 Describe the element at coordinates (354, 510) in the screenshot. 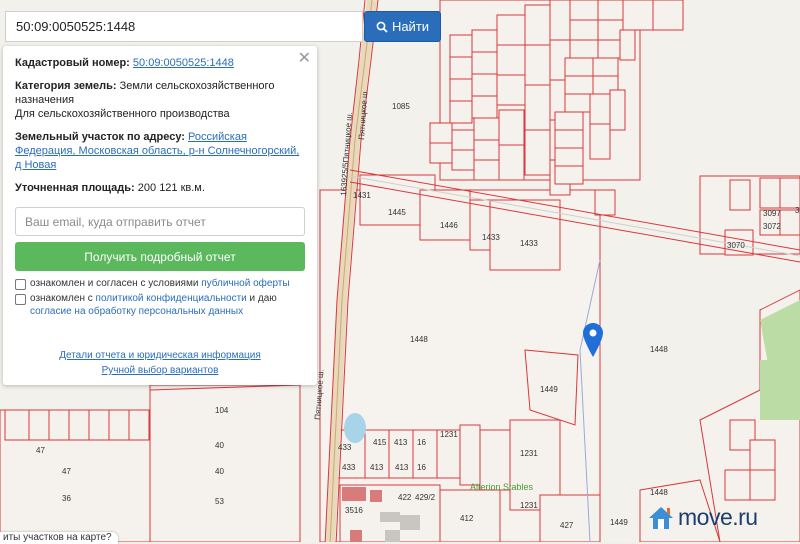

I see `svg-text: 3516` at that location.